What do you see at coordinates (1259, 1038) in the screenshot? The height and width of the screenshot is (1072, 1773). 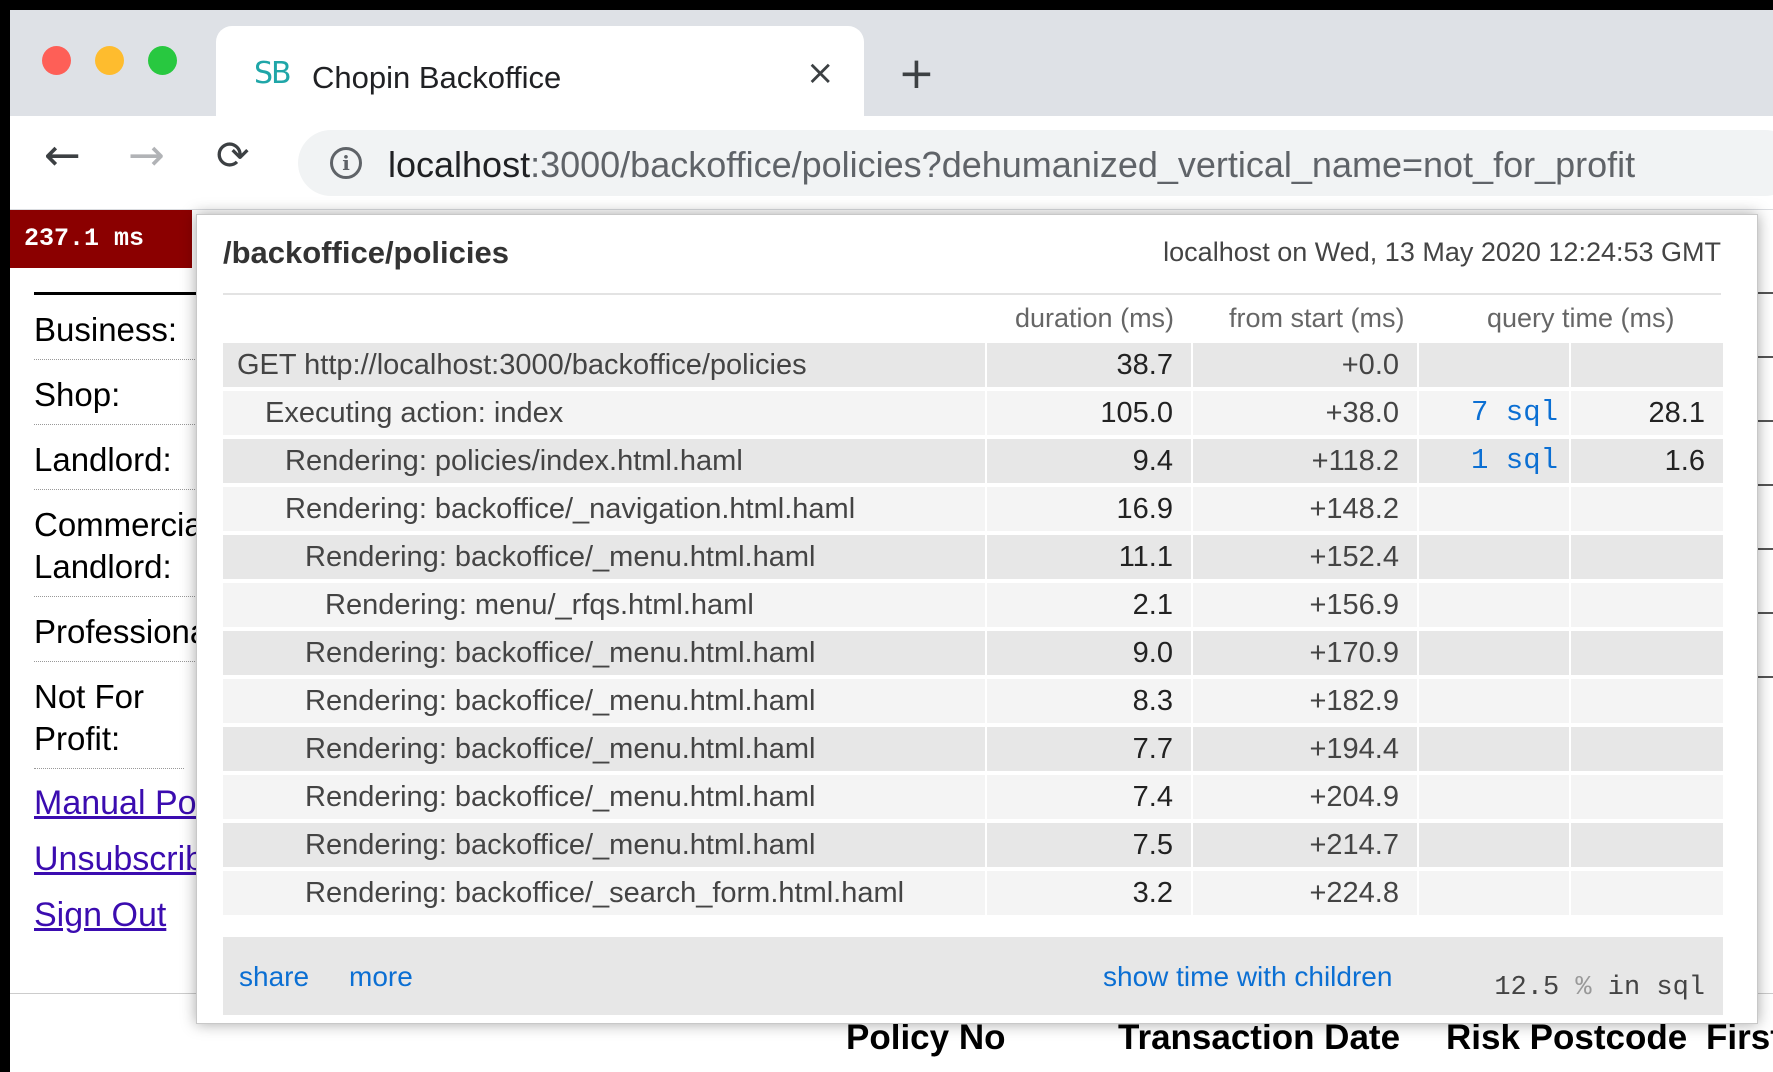 I see `th-transaction-date: Transaction Date` at bounding box center [1259, 1038].